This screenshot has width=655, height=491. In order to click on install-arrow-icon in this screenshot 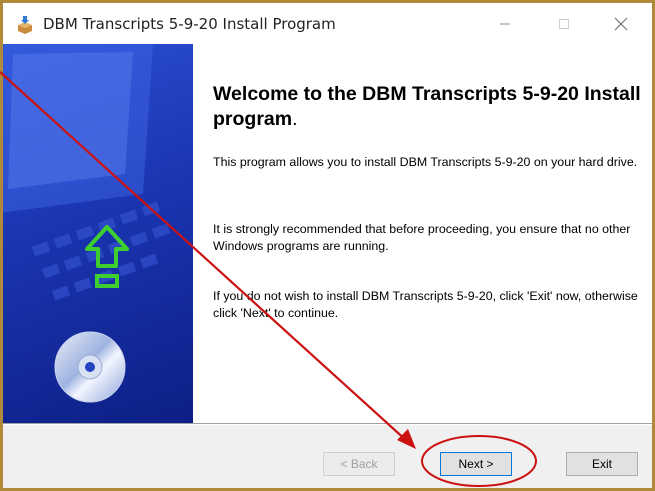, I will do `click(107, 256)`.